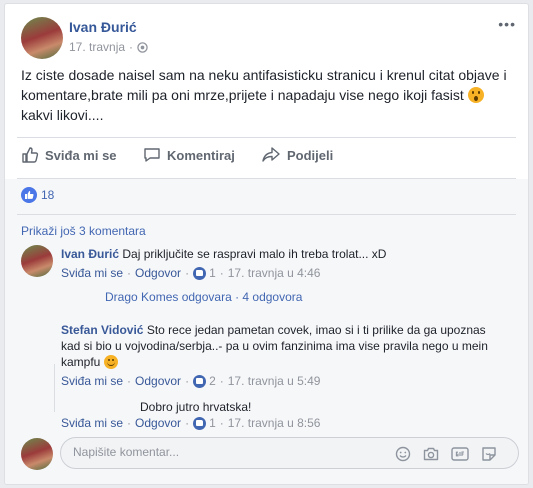 The width and height of the screenshot is (533, 488). Describe the element at coordinates (212, 273) in the screenshot. I see `comment-like-count: 1` at that location.